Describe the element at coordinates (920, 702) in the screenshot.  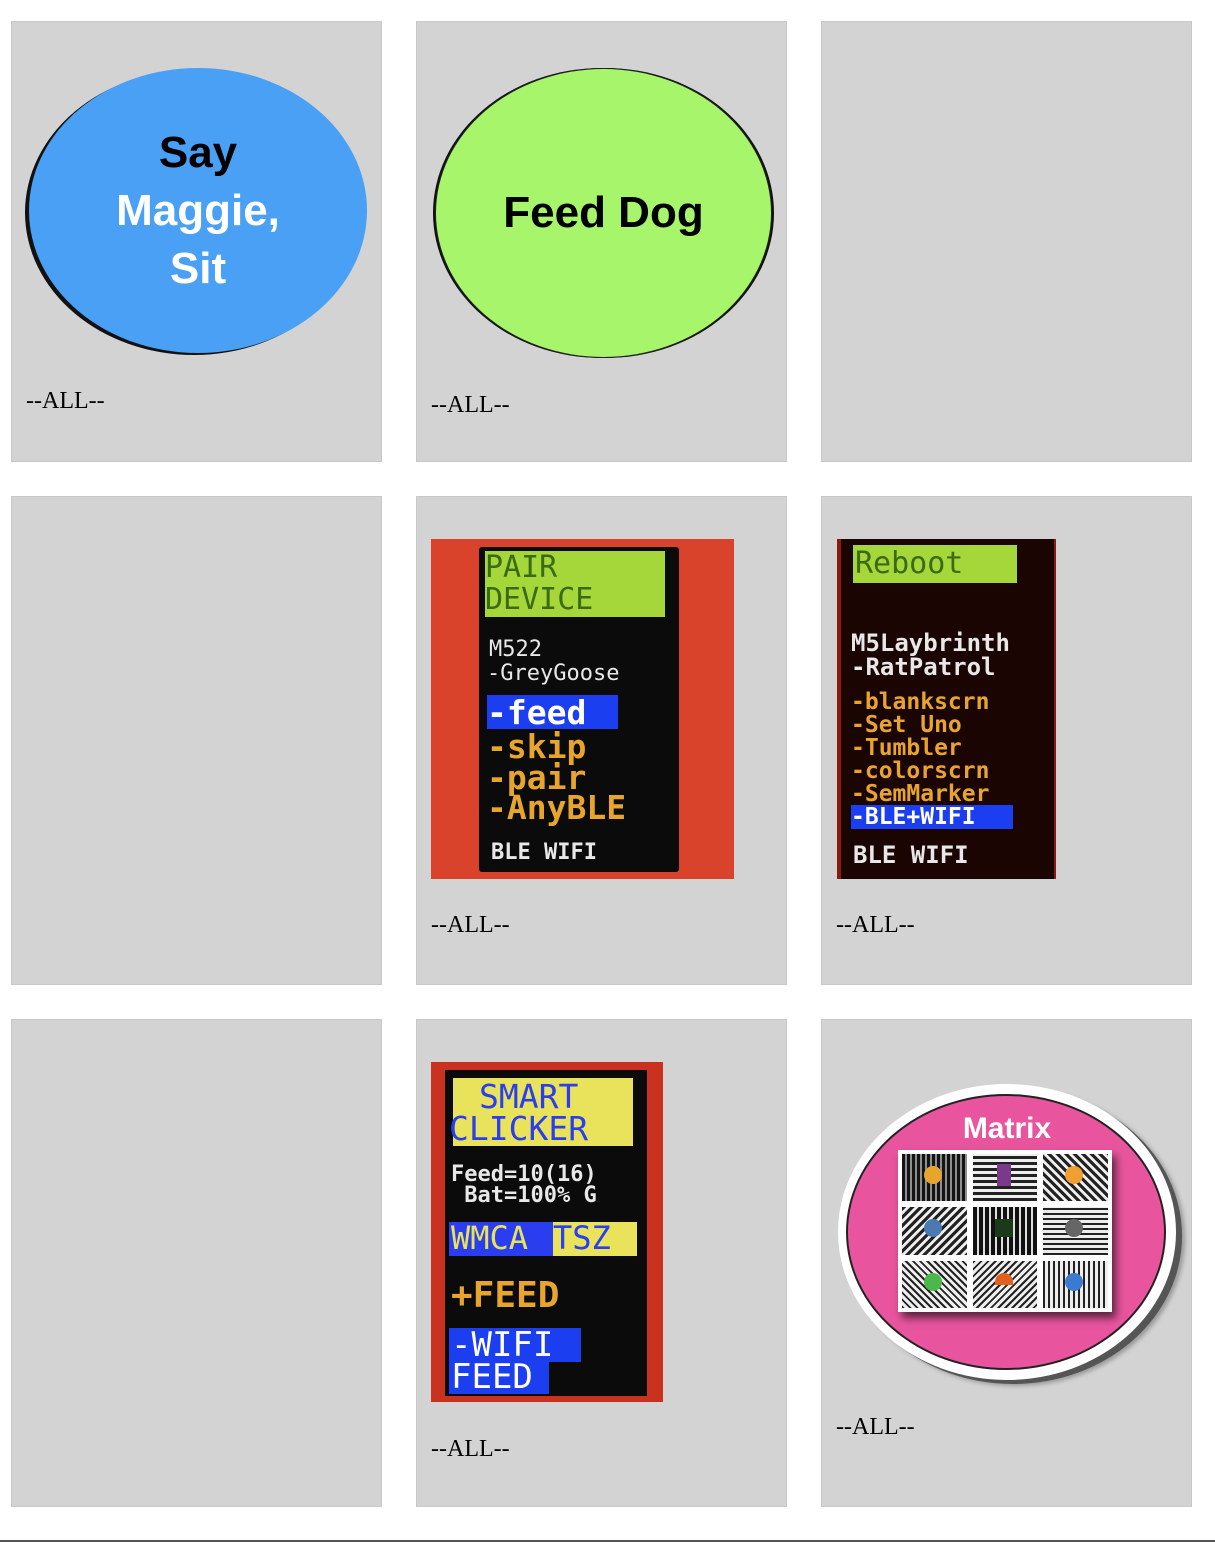
I see `menu-item-blankscrn: -blankscrn` at that location.